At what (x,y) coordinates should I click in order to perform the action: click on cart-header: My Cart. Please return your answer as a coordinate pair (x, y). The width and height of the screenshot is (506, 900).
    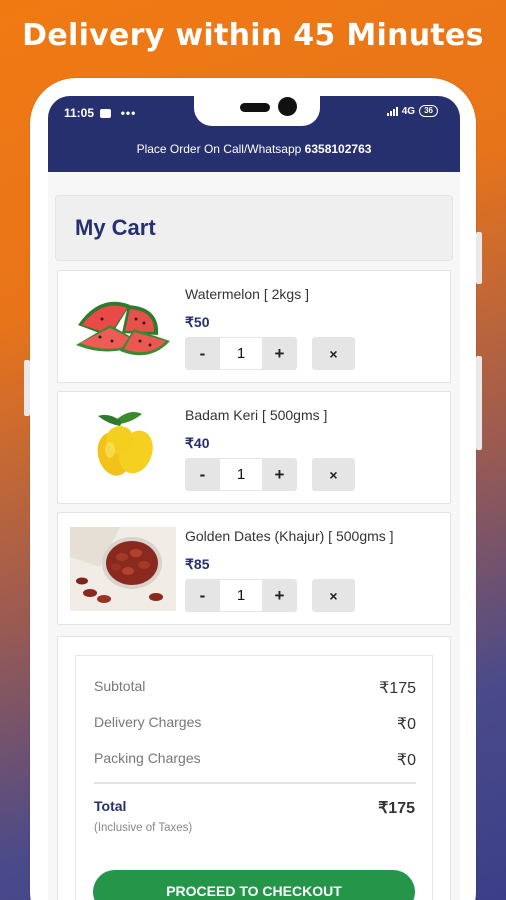
    Looking at the image, I should click on (254, 228).